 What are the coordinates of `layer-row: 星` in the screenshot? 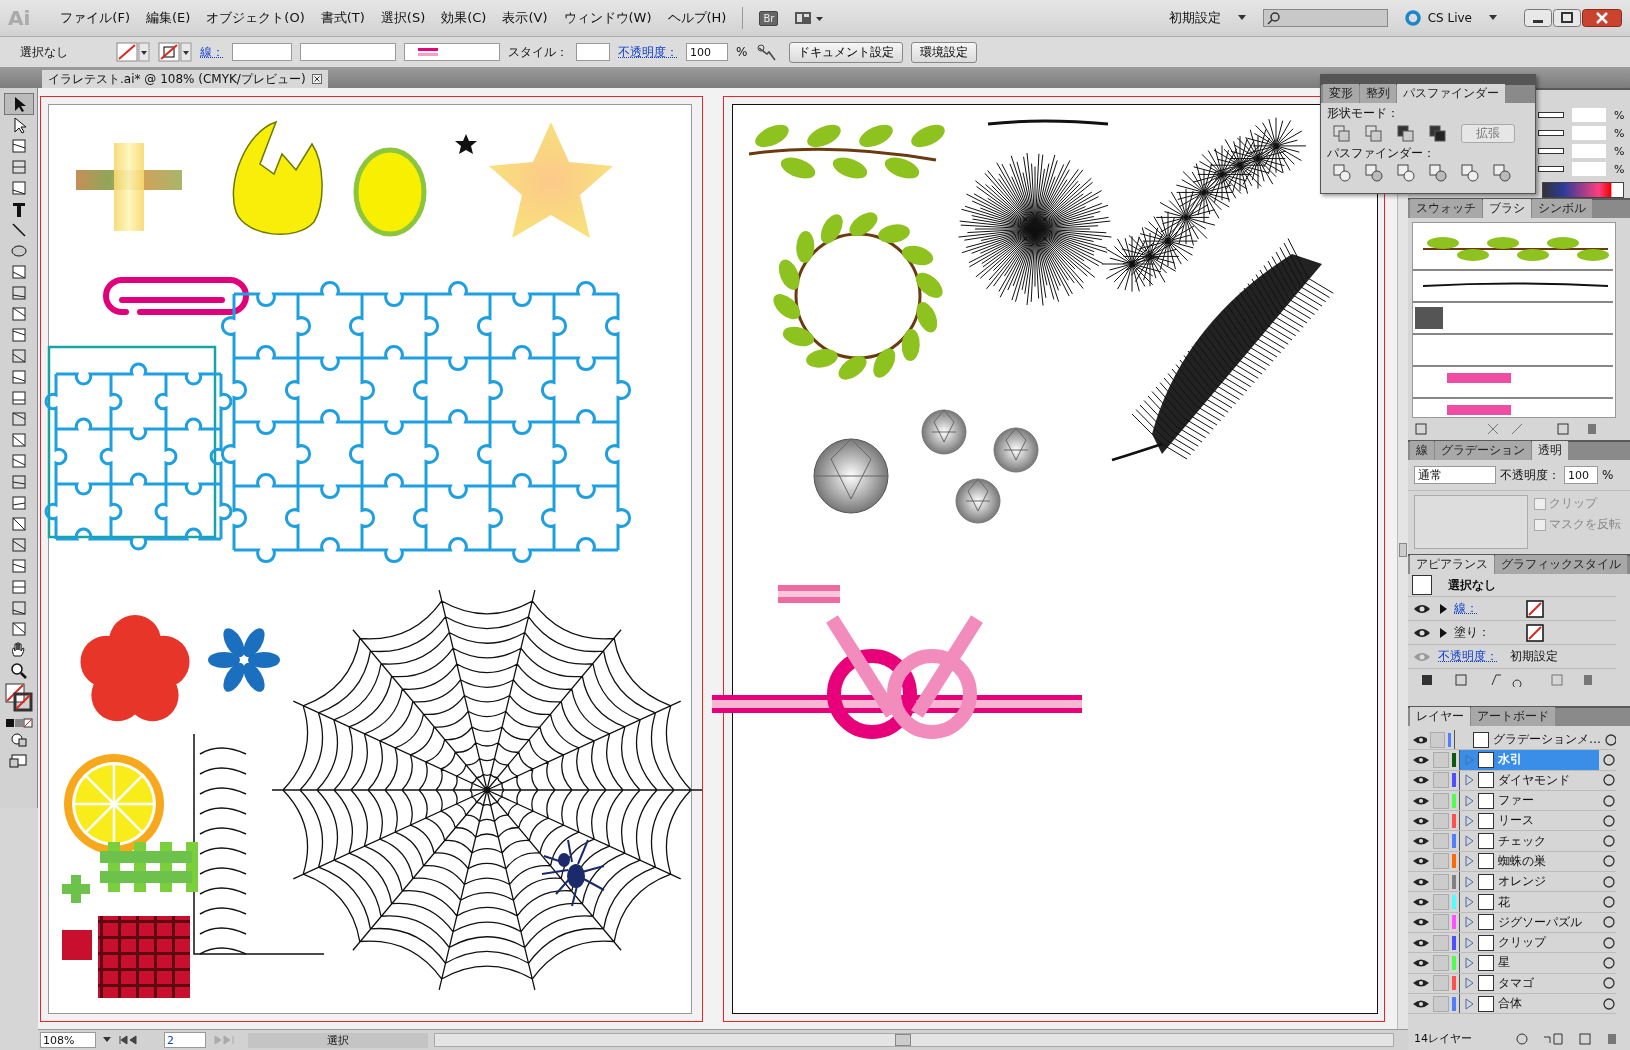 It's located at (1512, 963).